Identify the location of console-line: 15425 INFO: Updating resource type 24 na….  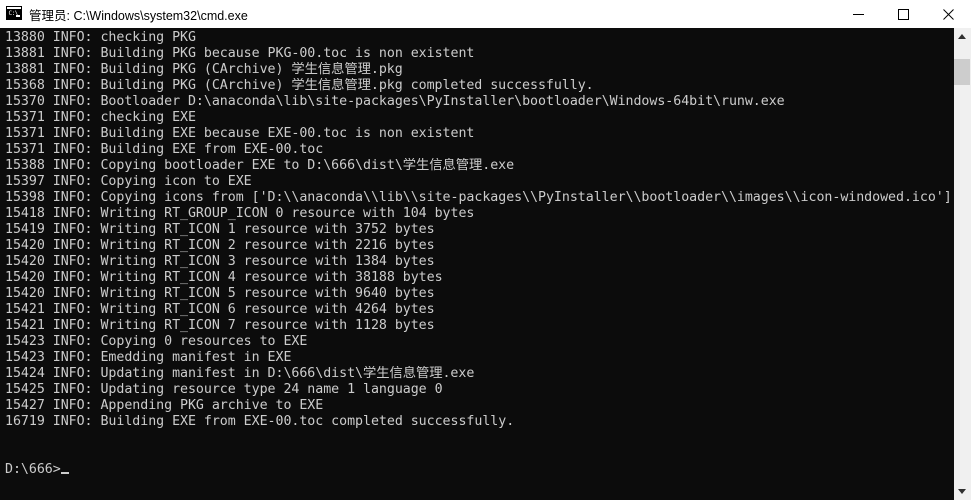
(224, 389).